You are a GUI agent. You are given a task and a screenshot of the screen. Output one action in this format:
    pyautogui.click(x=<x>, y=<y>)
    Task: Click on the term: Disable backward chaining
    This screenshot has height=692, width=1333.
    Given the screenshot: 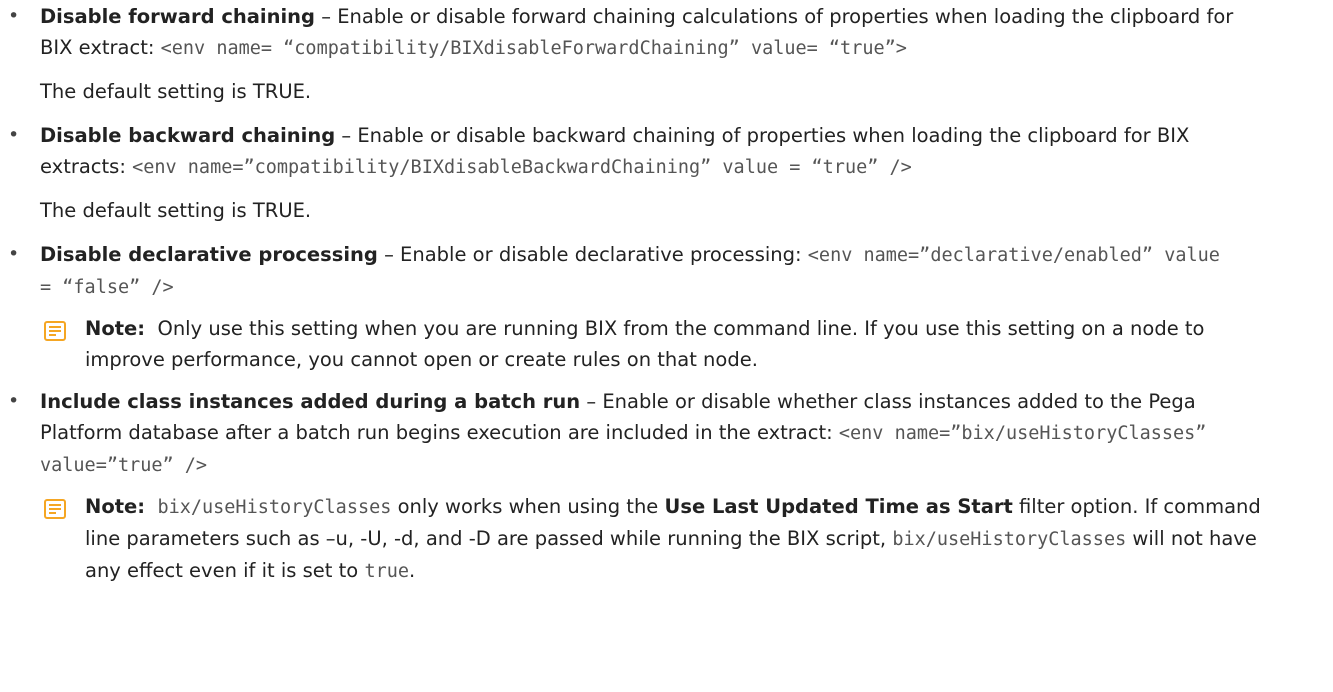 What is the action you would take?
    pyautogui.click(x=188, y=135)
    